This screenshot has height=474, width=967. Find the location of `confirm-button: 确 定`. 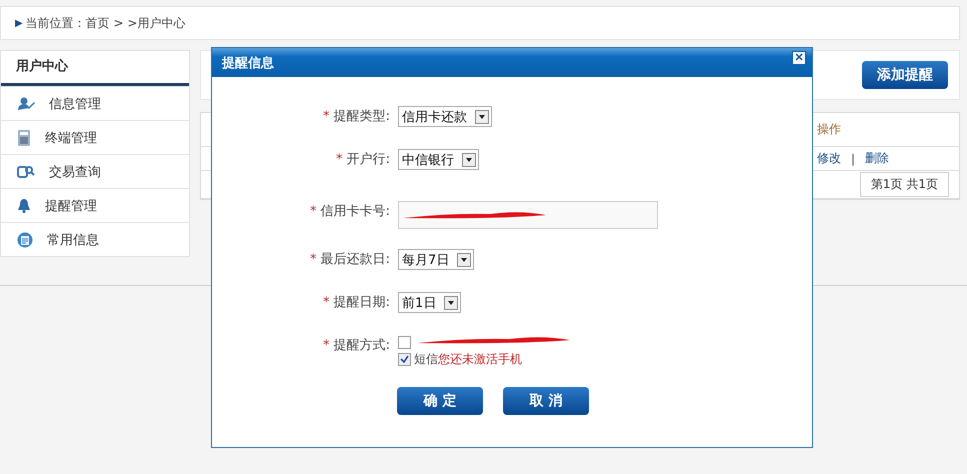

confirm-button: 确 定 is located at coordinates (440, 401).